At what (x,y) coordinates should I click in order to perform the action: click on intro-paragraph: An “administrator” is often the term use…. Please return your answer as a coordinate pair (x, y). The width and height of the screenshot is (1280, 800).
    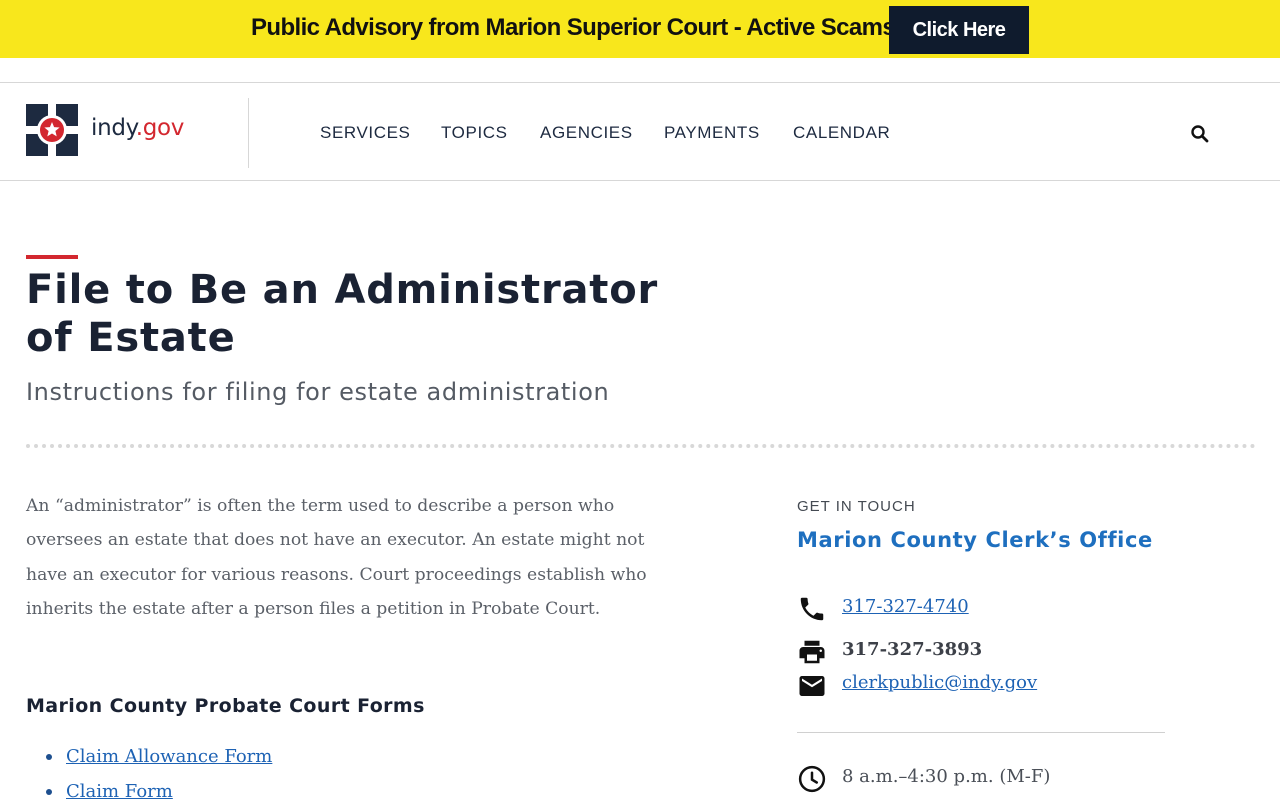
    Looking at the image, I should click on (336, 557).